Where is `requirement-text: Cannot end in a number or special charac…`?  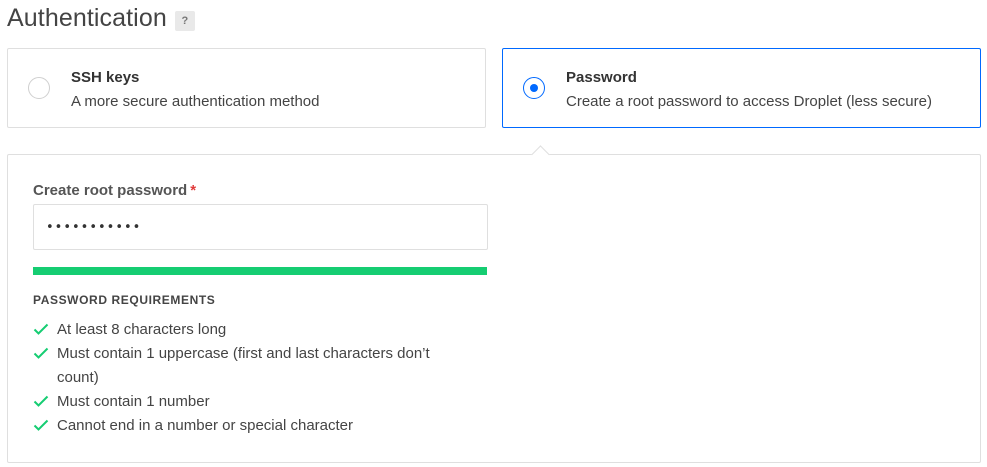 requirement-text: Cannot end in a number or special charac… is located at coordinates (205, 425).